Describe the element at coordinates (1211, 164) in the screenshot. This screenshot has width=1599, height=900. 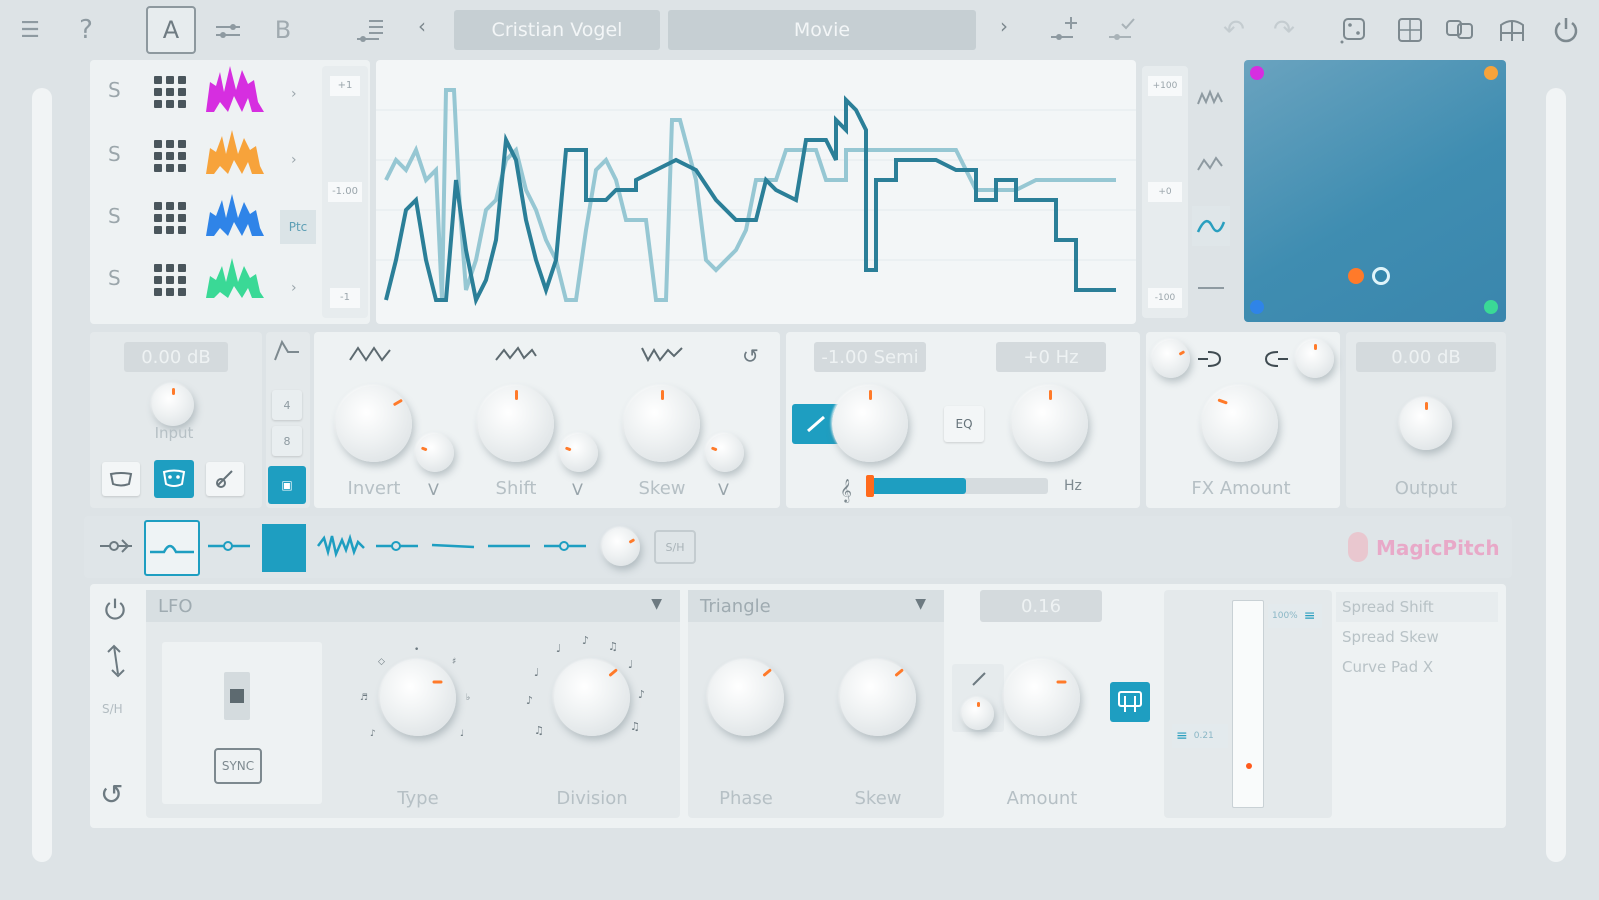
I see `zigzag-icon` at that location.